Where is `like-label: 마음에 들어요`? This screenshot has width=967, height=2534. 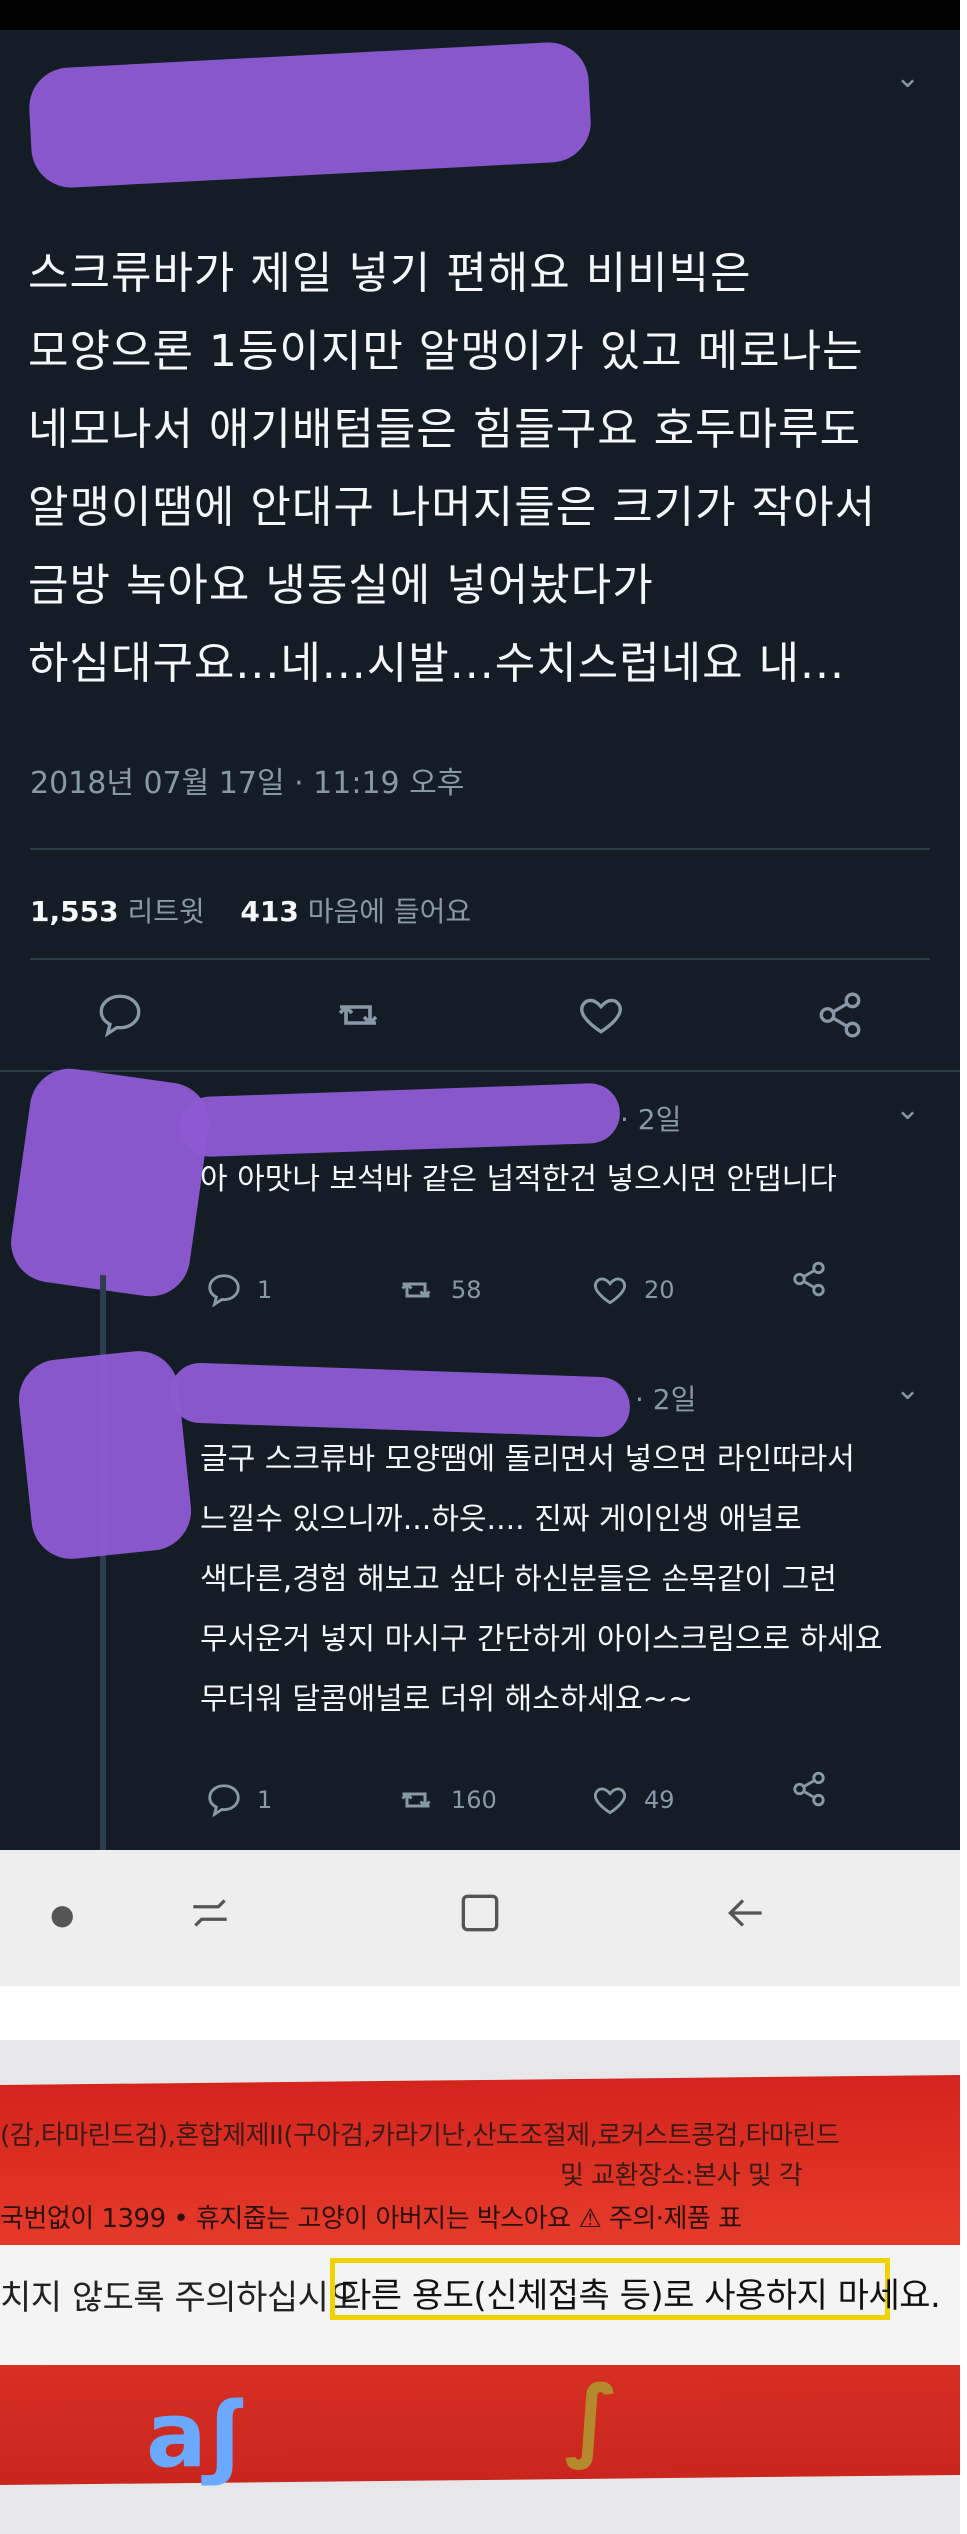
like-label: 마음에 들어요 is located at coordinates (389, 911).